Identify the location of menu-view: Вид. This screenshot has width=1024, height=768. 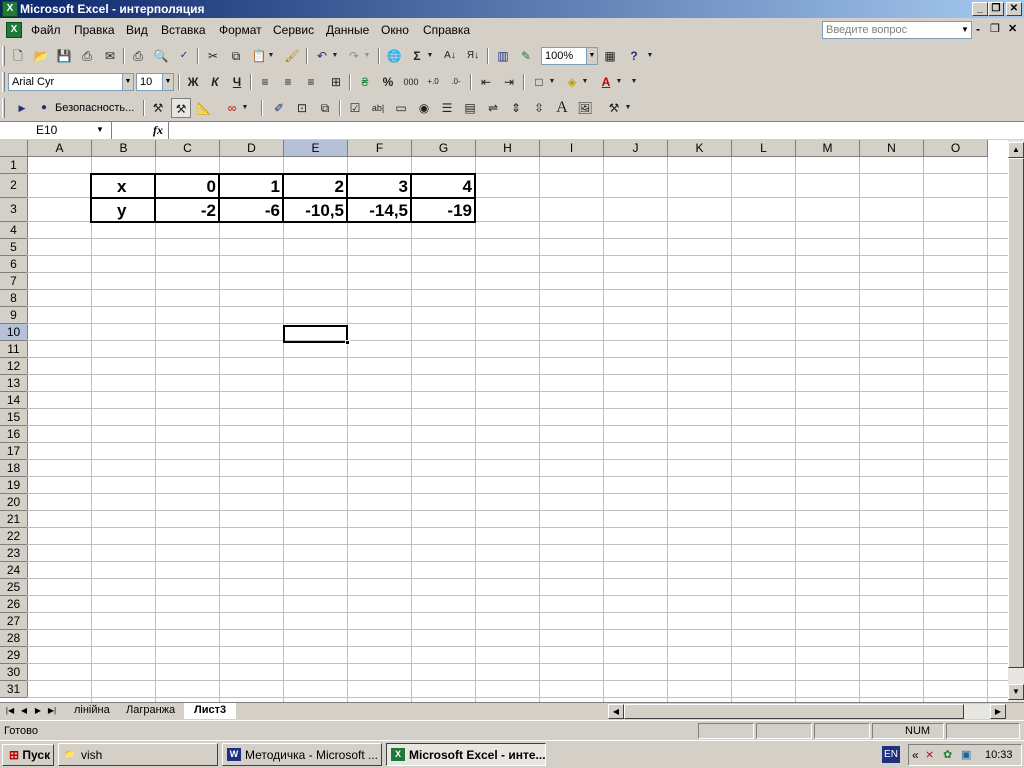
(137, 30).